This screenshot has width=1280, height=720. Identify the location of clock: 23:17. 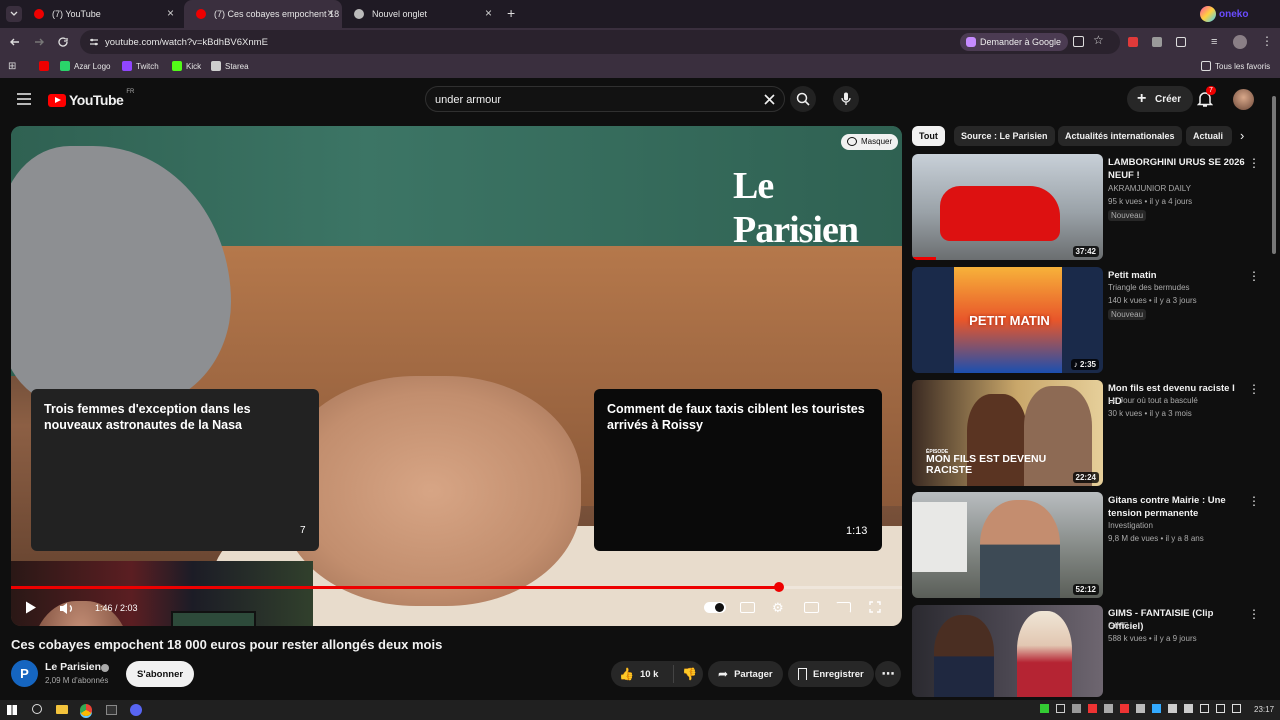
(1264, 709).